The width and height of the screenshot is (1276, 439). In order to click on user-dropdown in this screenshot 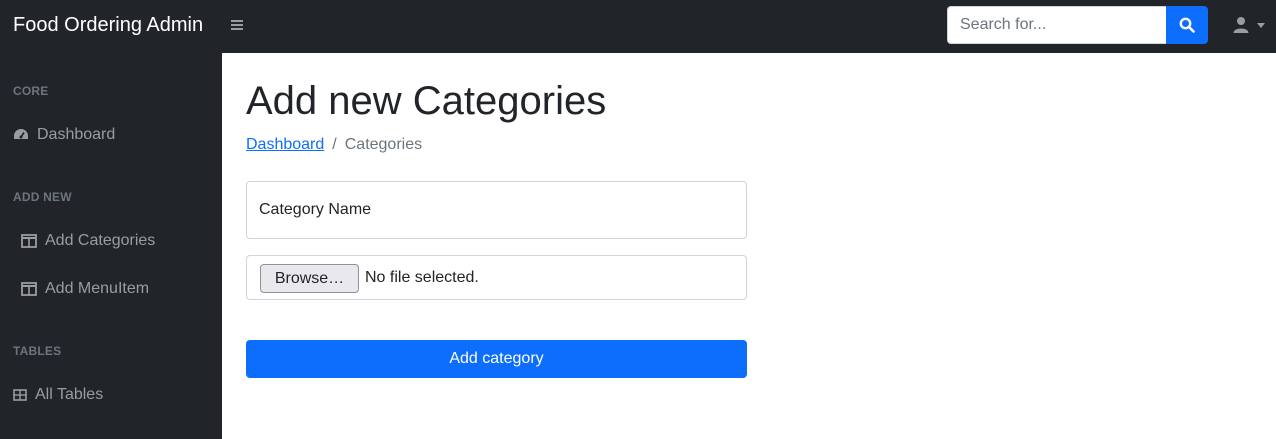, I will do `click(1249, 26)`.